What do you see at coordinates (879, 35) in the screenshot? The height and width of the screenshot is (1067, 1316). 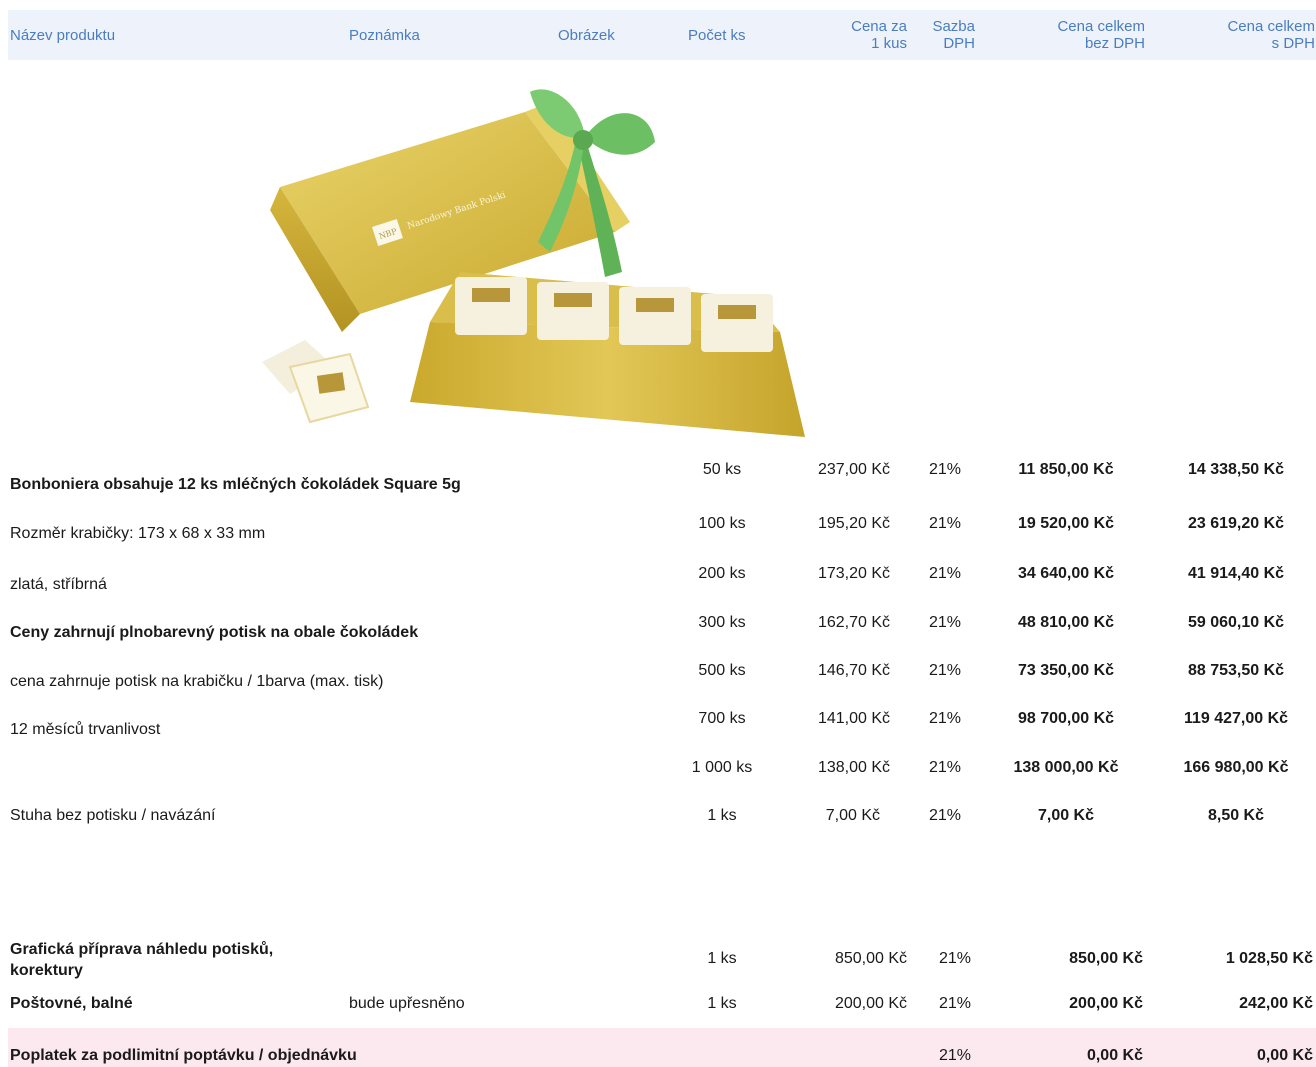 I see `col-header-unit-price: Cena za 1 kus` at bounding box center [879, 35].